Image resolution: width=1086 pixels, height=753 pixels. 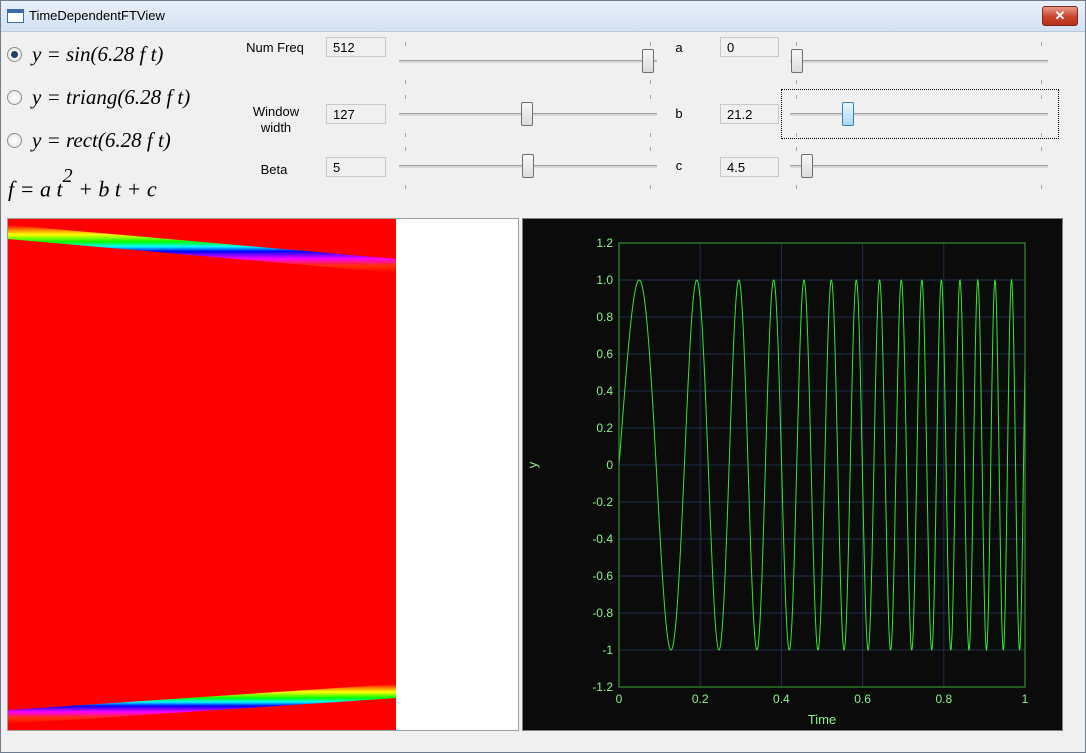 What do you see at coordinates (604, 280) in the screenshot?
I see `y-tick-label: 1.0` at bounding box center [604, 280].